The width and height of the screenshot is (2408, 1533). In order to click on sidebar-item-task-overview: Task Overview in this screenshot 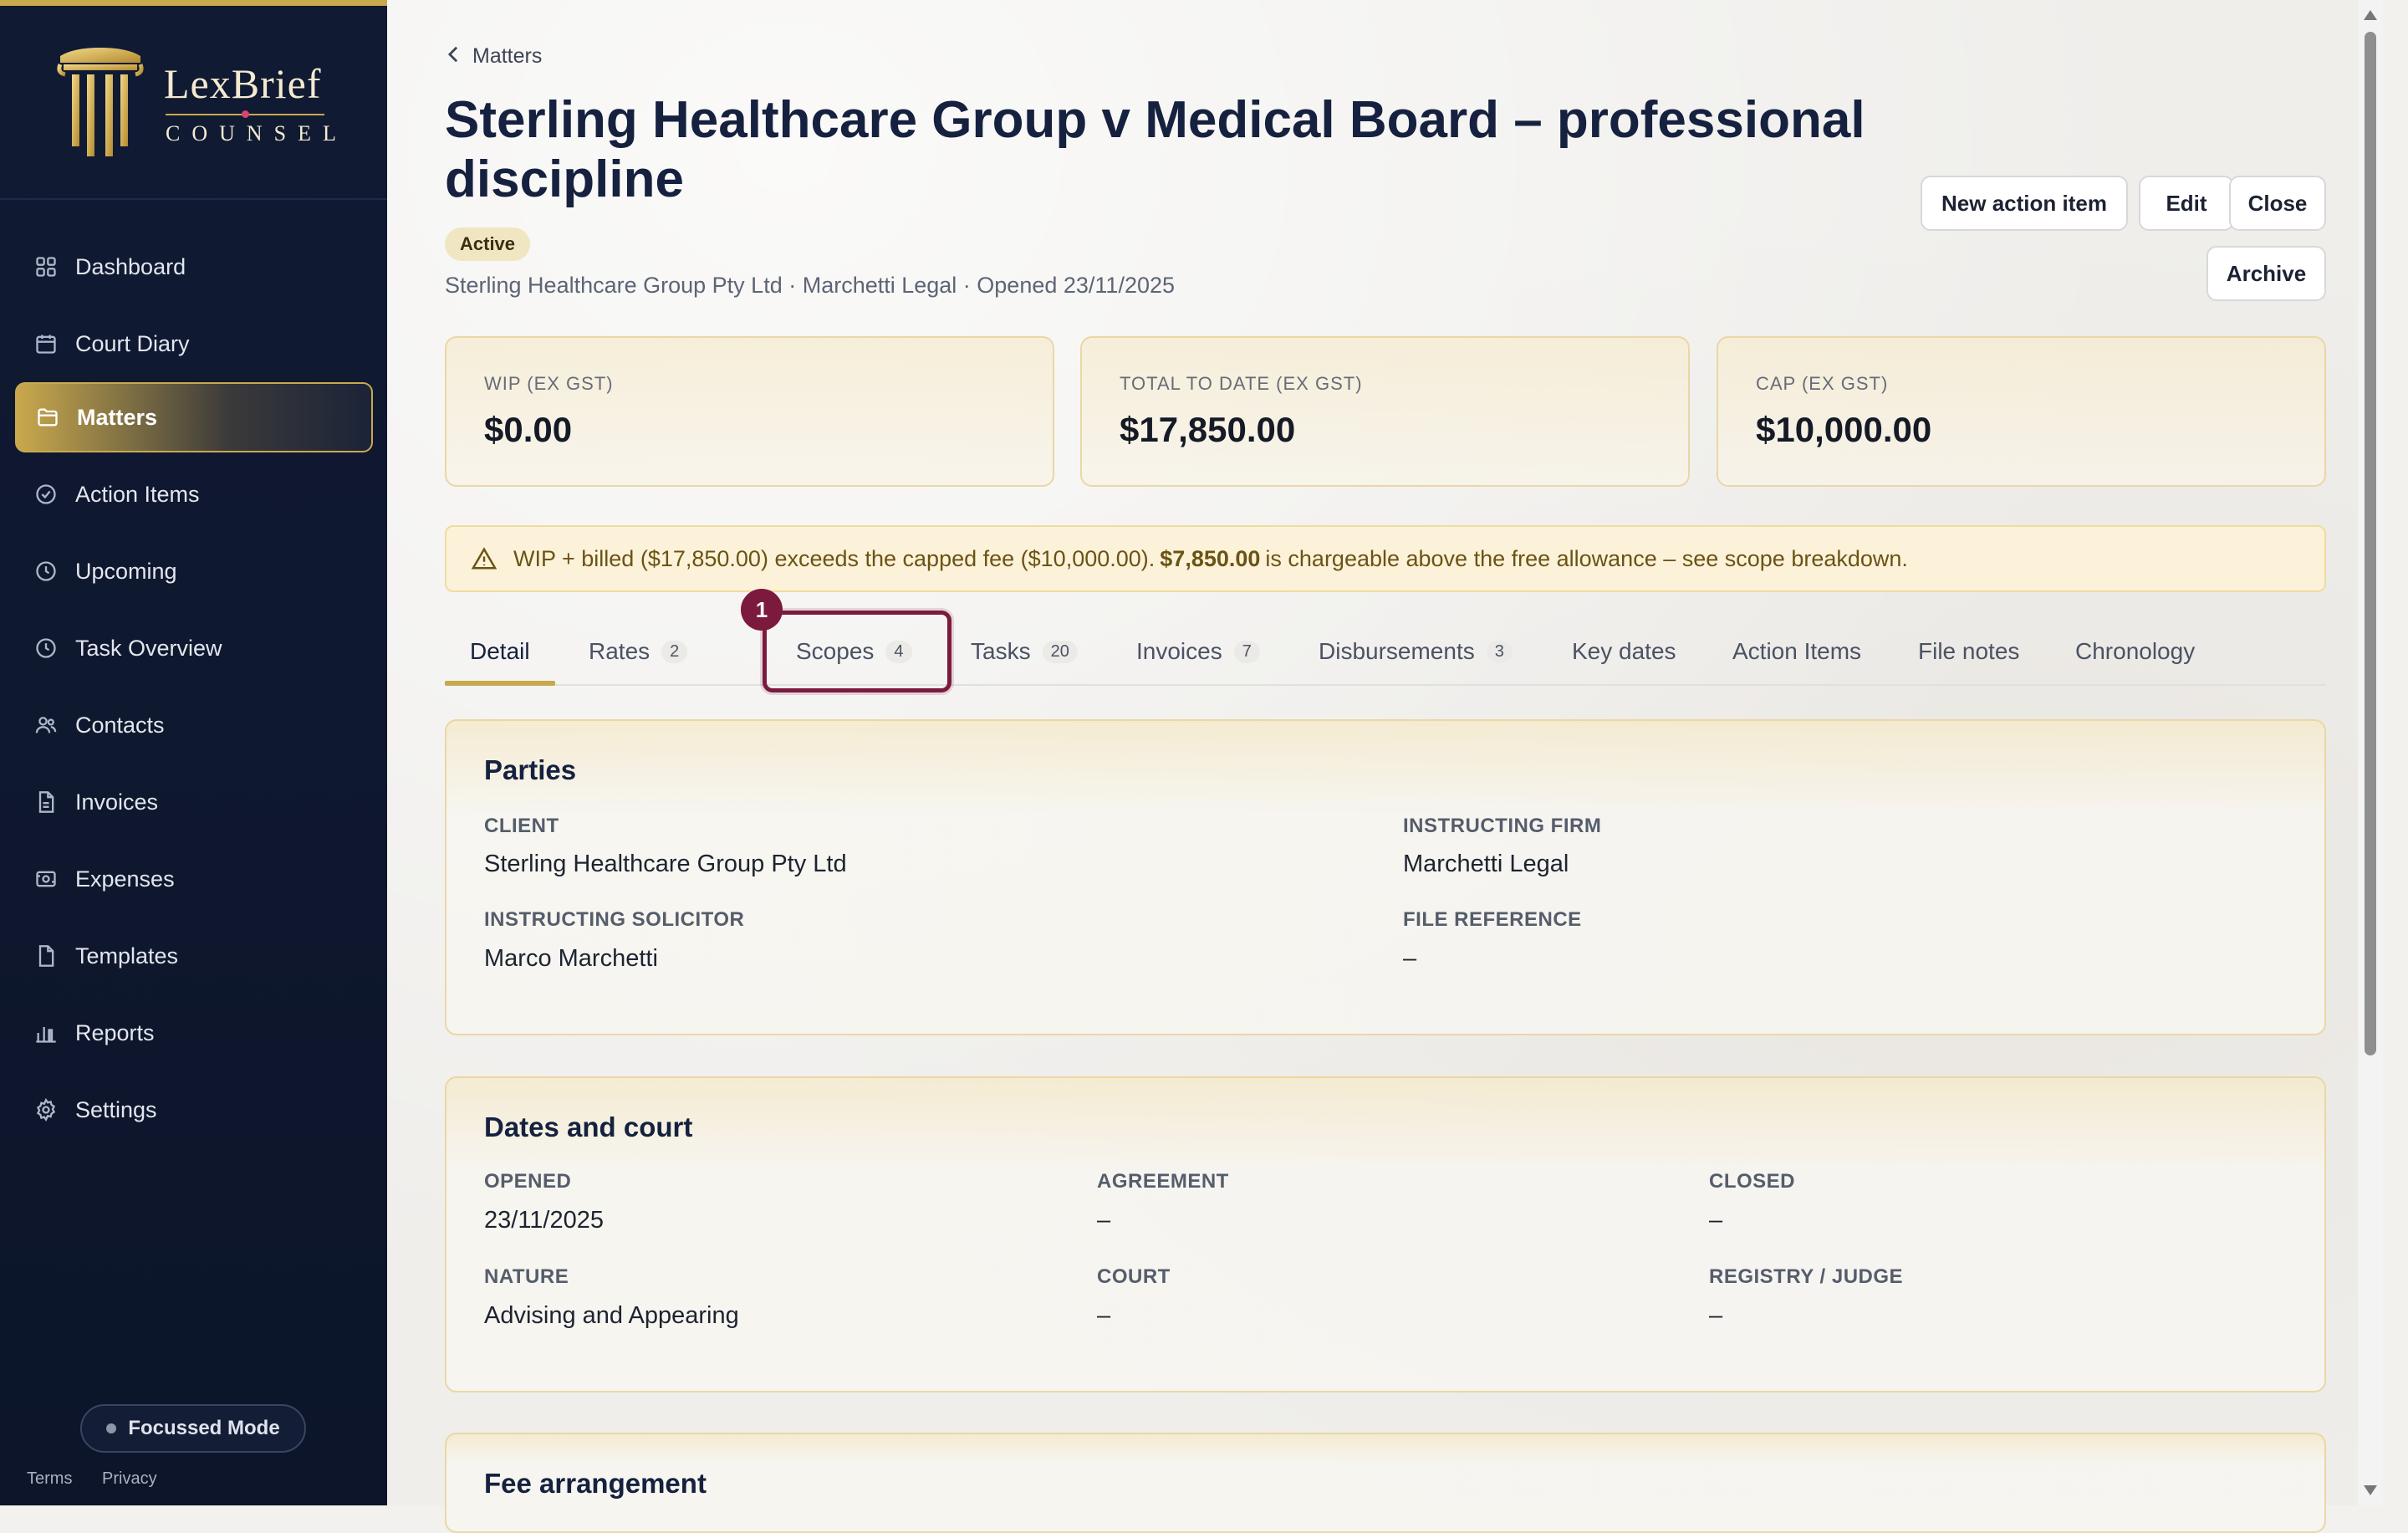, I will do `click(194, 648)`.